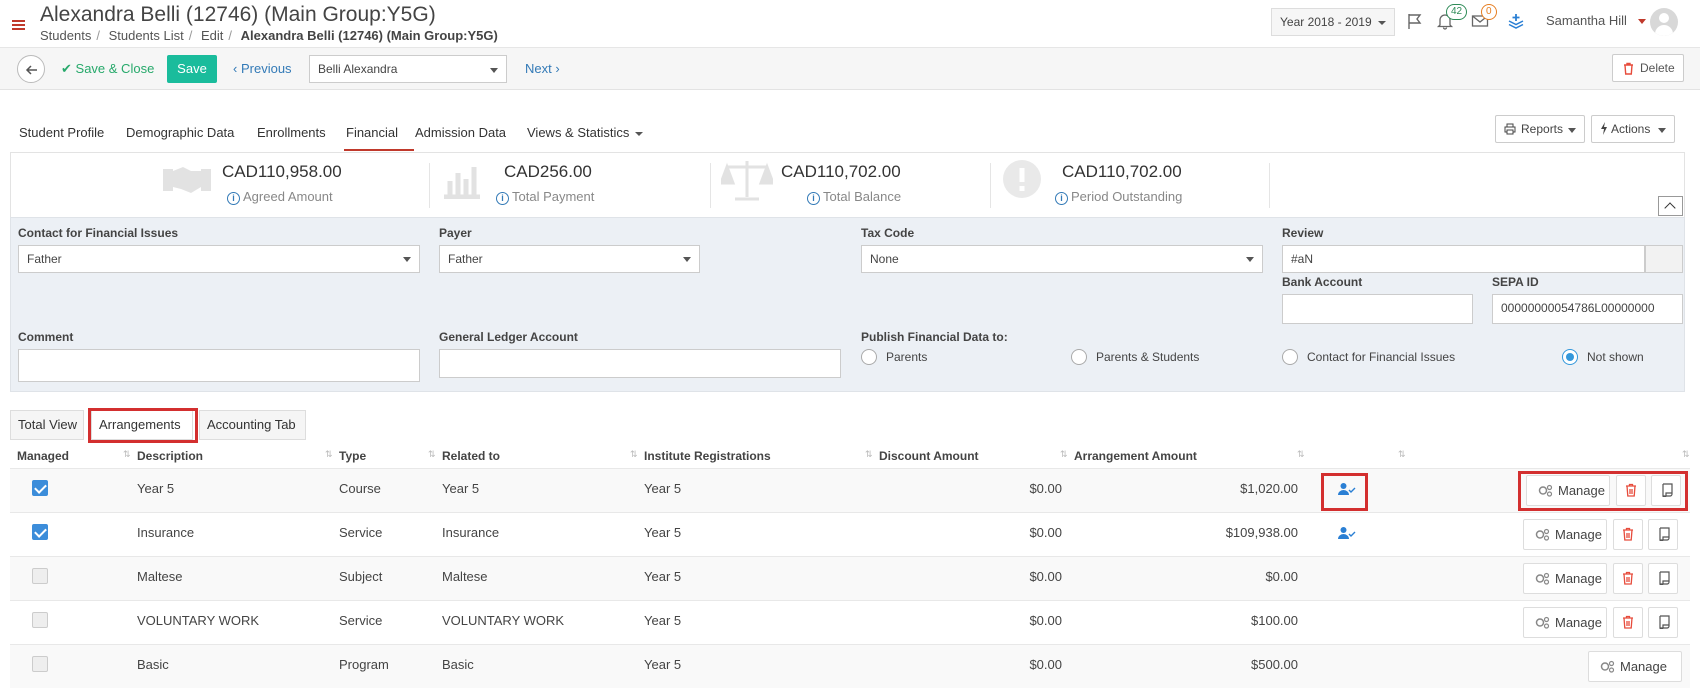 The width and height of the screenshot is (1700, 691). What do you see at coordinates (352, 456) in the screenshot?
I see `col-type: Type` at bounding box center [352, 456].